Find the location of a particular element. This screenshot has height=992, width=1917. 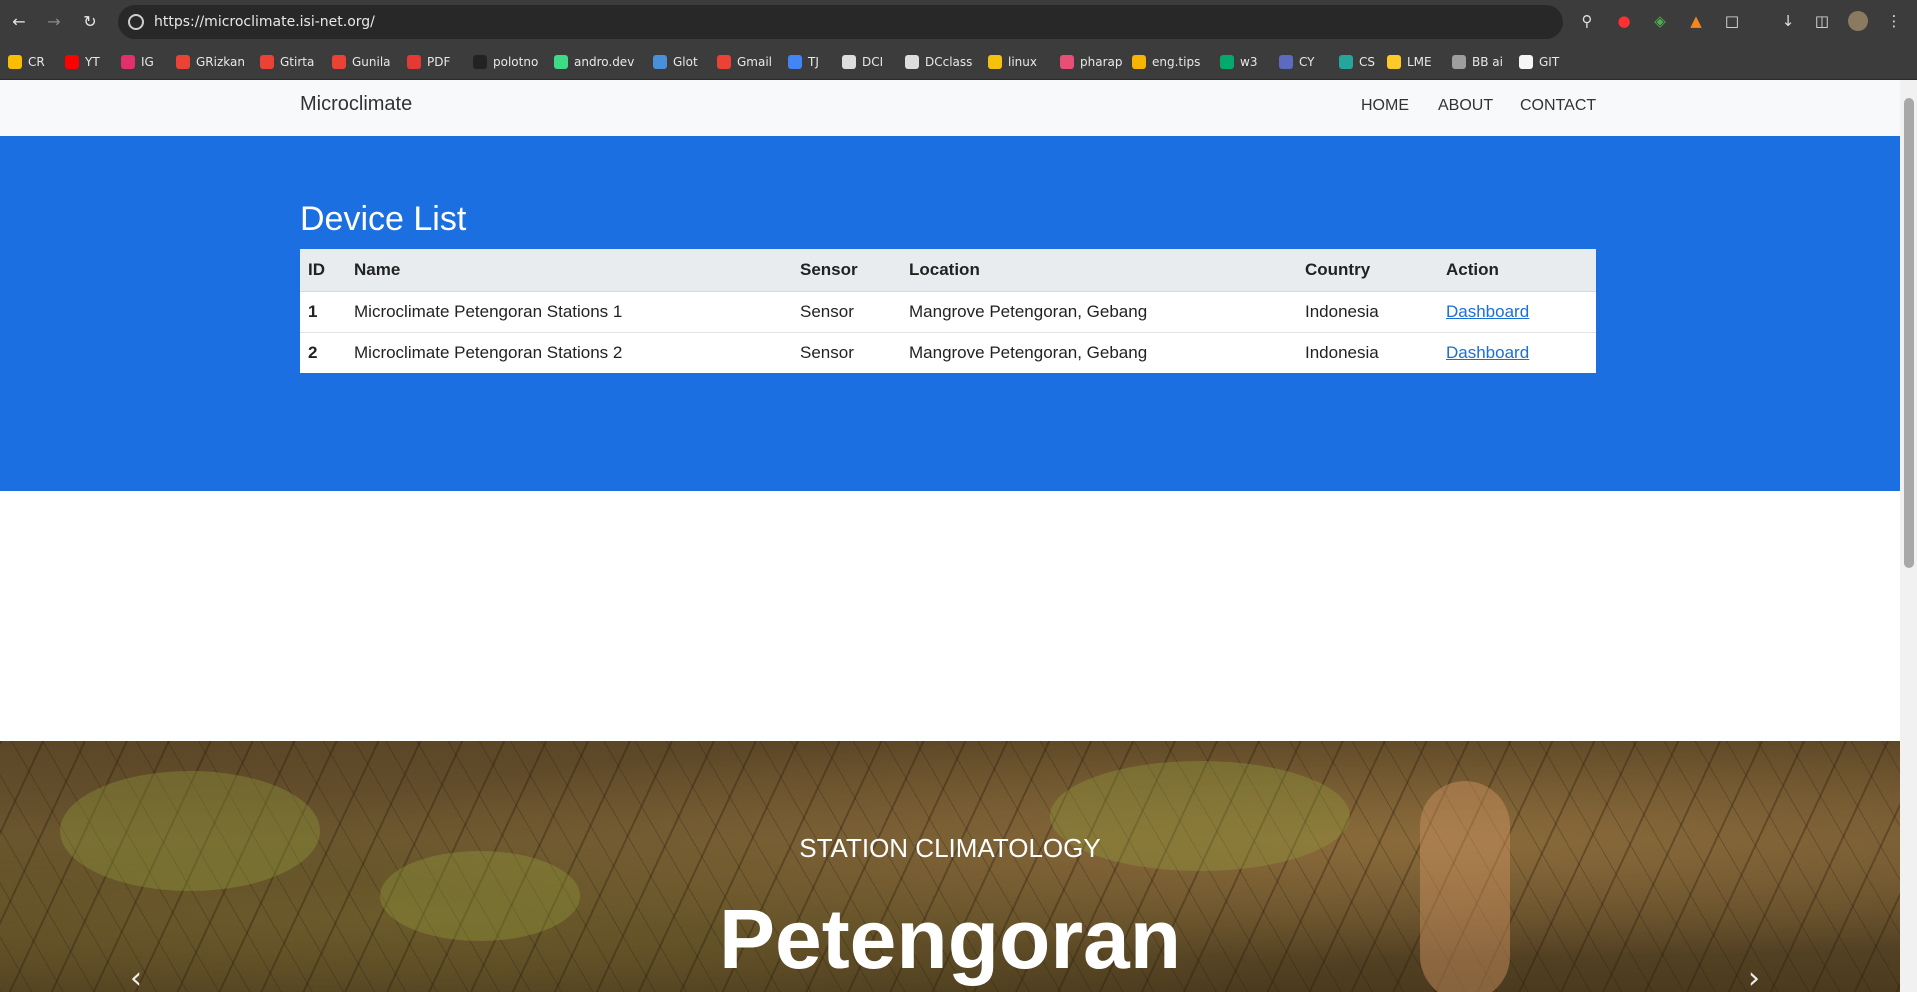

bookmark-gmail: Gmail is located at coordinates (744, 62).